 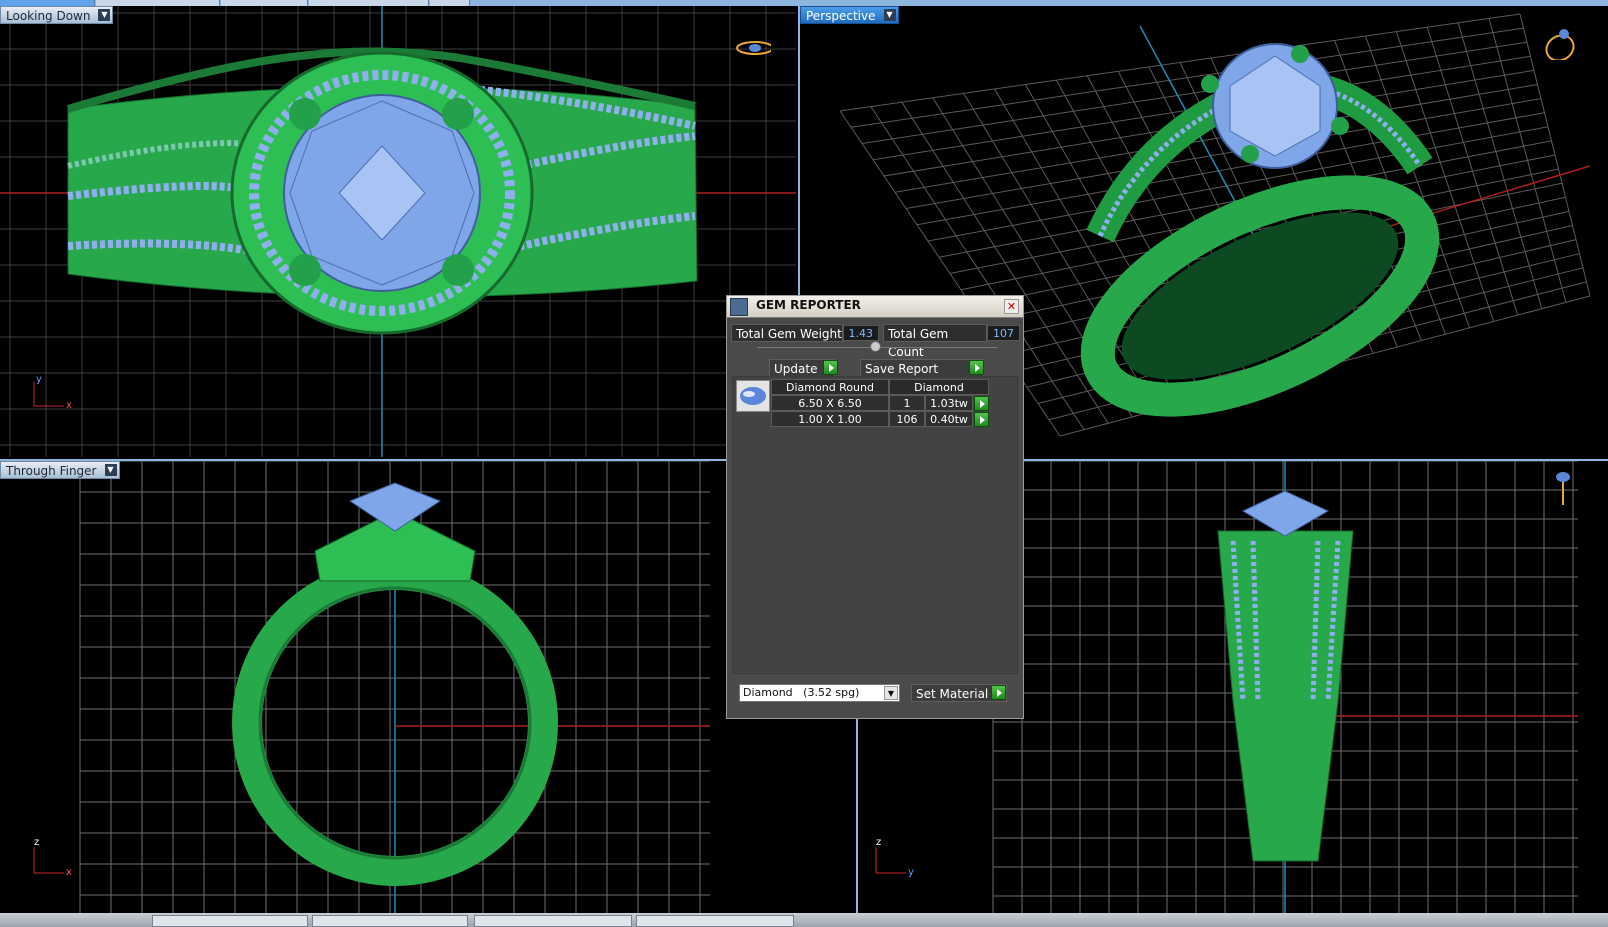 What do you see at coordinates (907, 403) in the screenshot?
I see `table-cell-count: 1` at bounding box center [907, 403].